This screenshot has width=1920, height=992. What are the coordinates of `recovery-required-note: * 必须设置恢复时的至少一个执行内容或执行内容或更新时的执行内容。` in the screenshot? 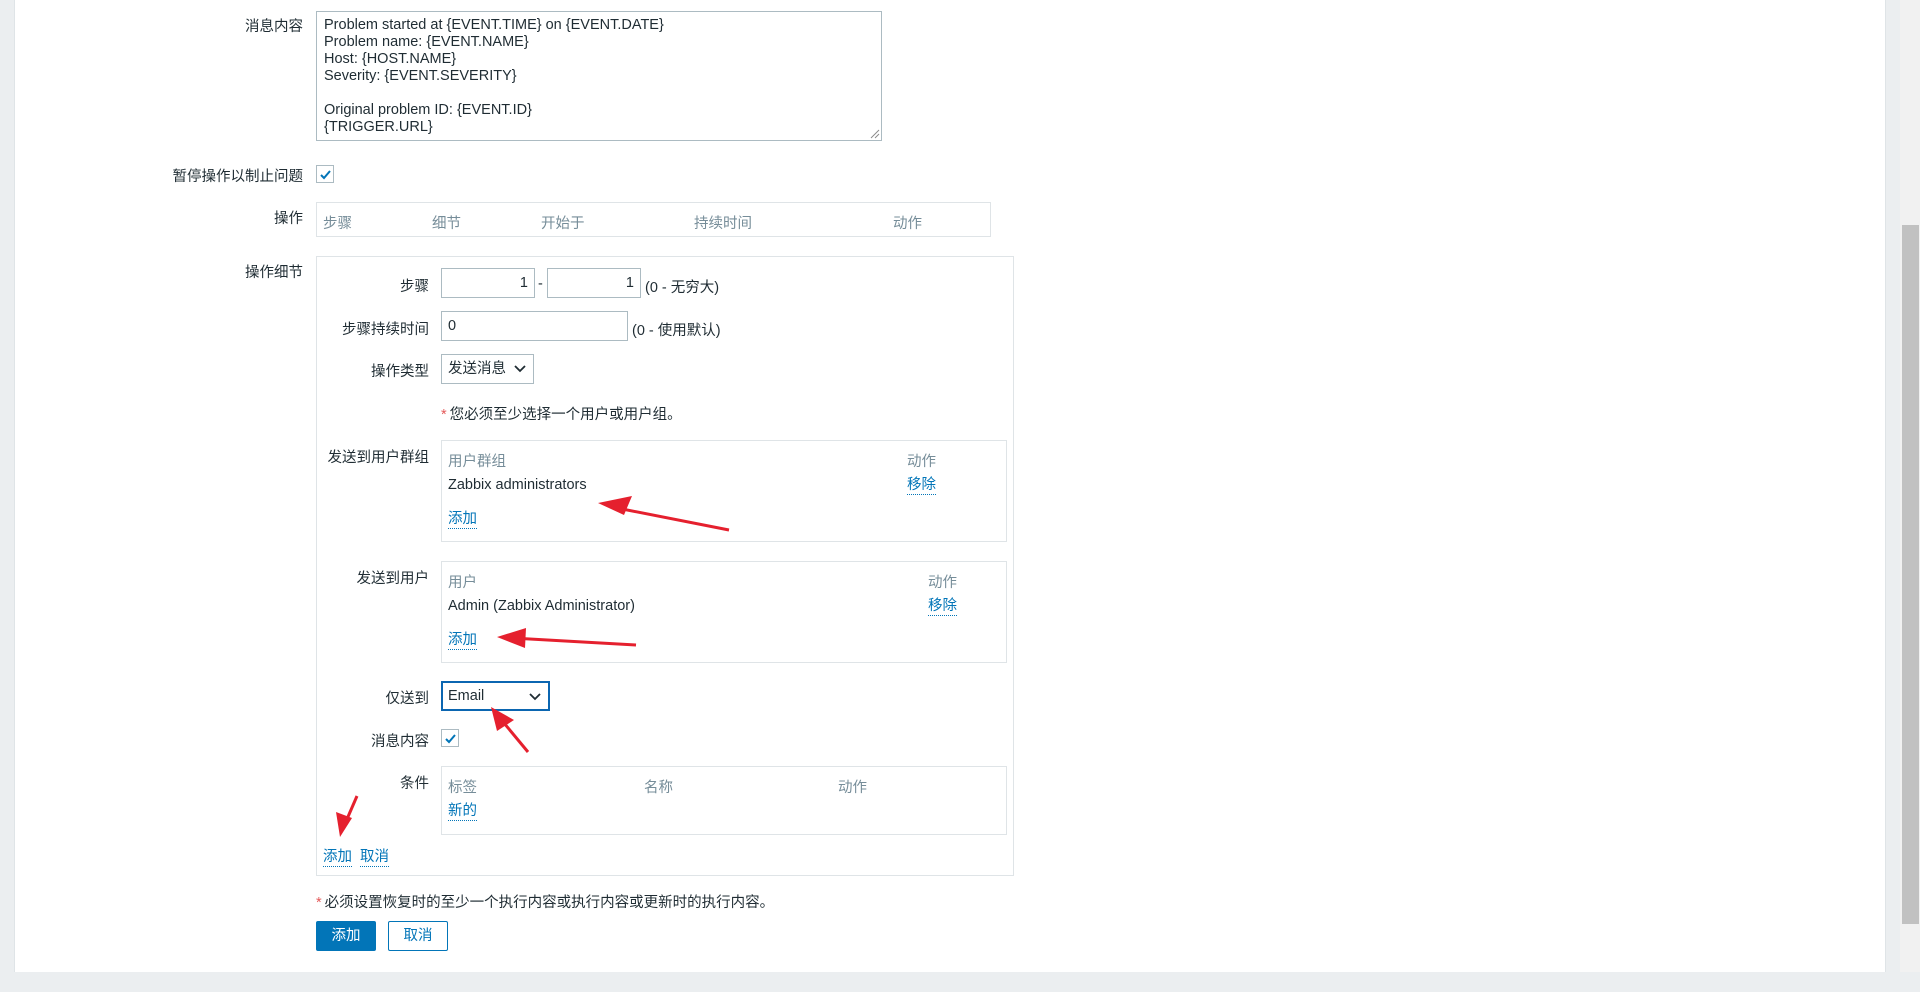 It's located at (545, 901).